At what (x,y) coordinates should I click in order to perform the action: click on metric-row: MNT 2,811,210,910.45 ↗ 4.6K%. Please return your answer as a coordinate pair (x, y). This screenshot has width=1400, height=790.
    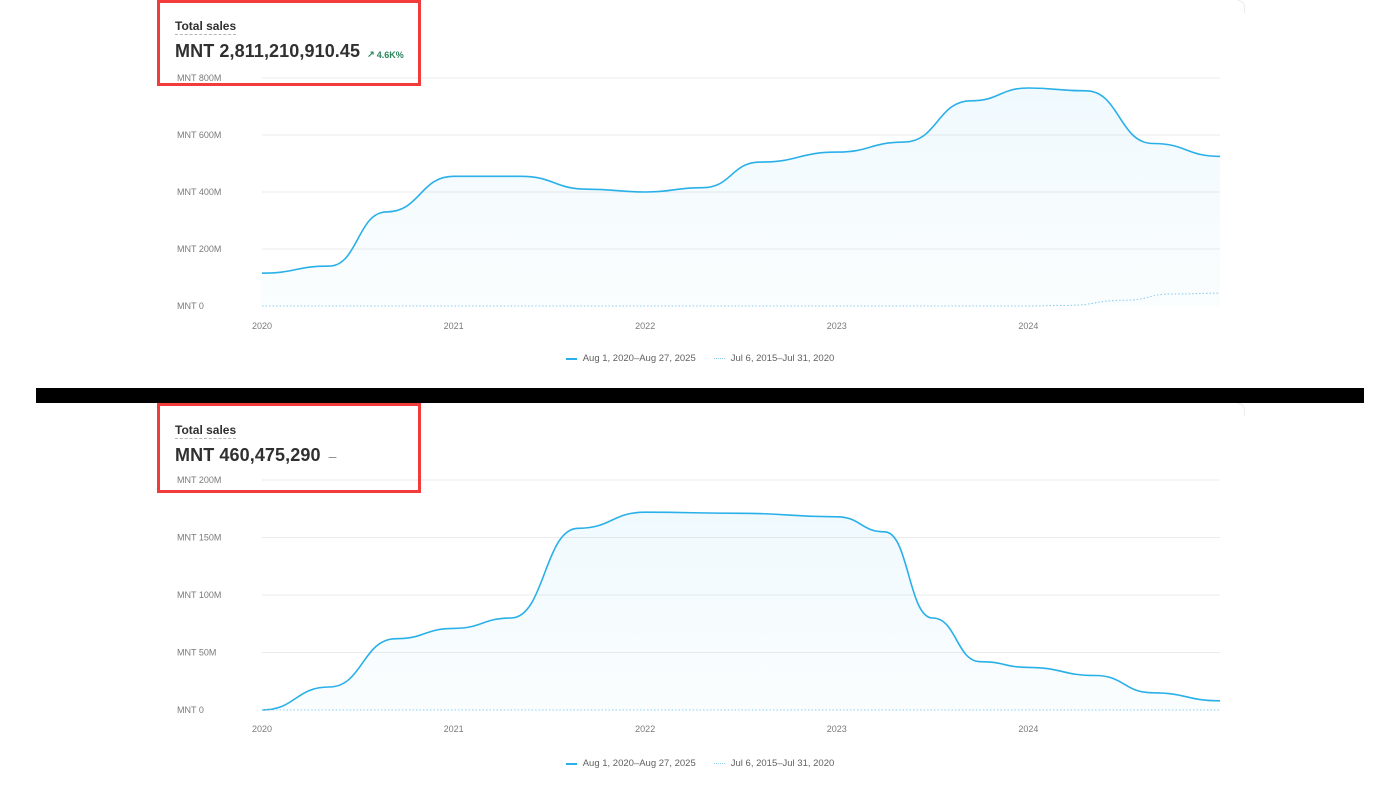
    Looking at the image, I should click on (289, 51).